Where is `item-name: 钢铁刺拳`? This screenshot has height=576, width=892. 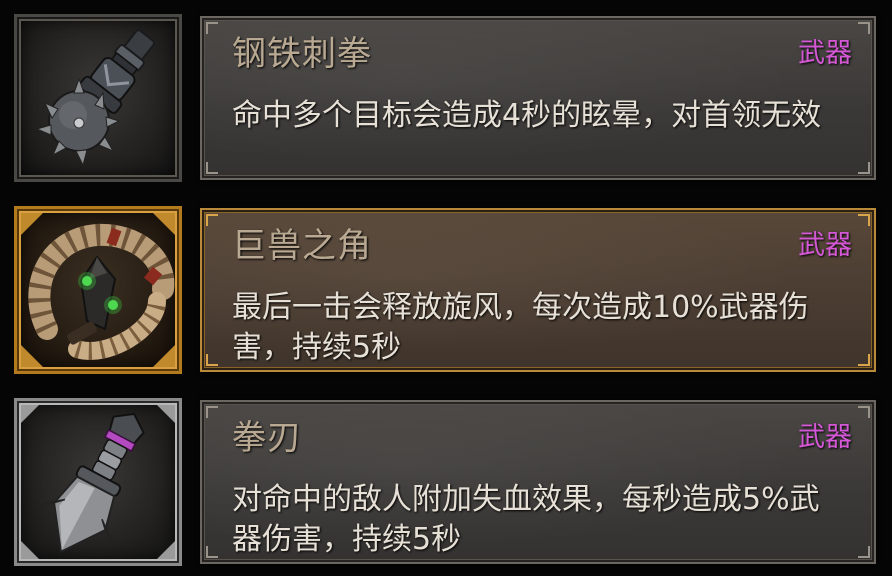 item-name: 钢铁刺拳 is located at coordinates (302, 54).